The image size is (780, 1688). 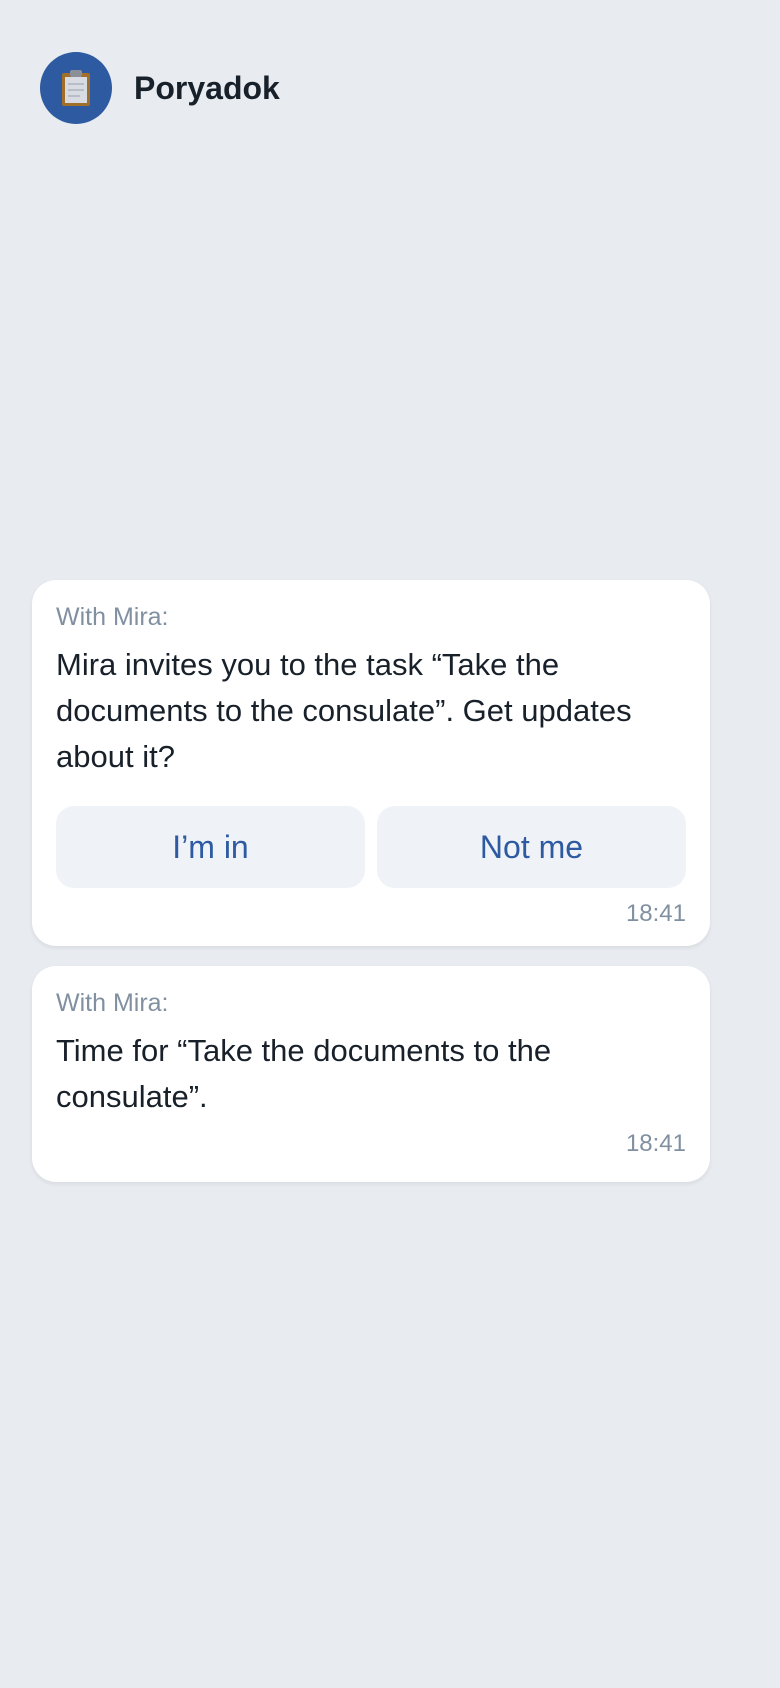 I want to click on clipboard-icon, so click(x=76, y=88).